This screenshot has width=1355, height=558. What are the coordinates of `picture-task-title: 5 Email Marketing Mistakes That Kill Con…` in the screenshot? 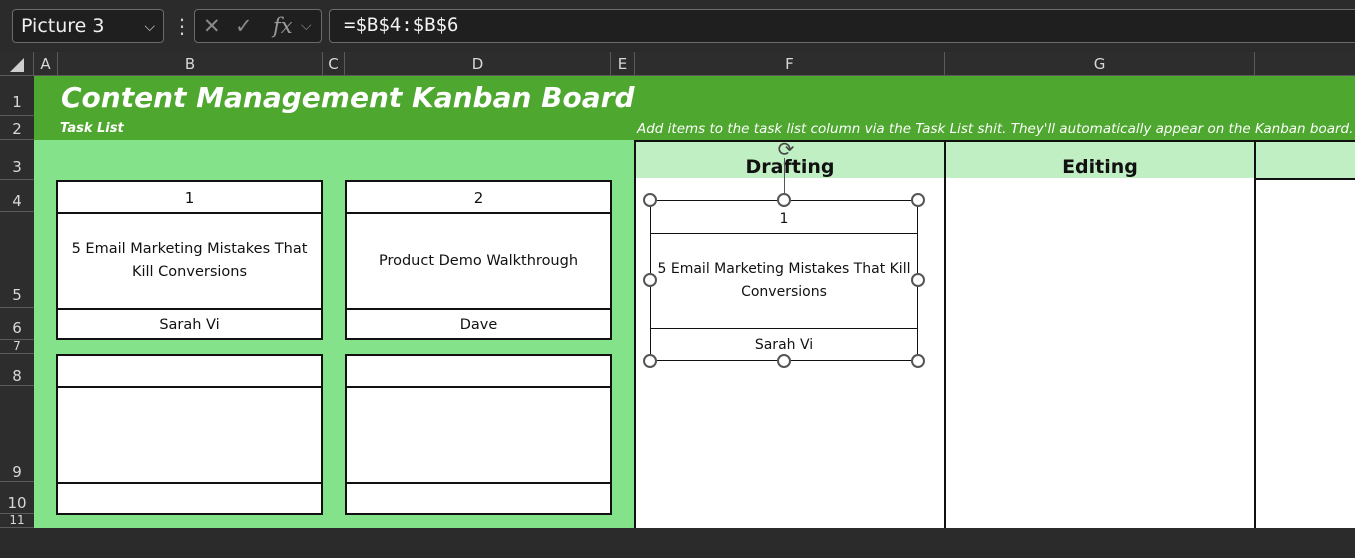 It's located at (784, 281).